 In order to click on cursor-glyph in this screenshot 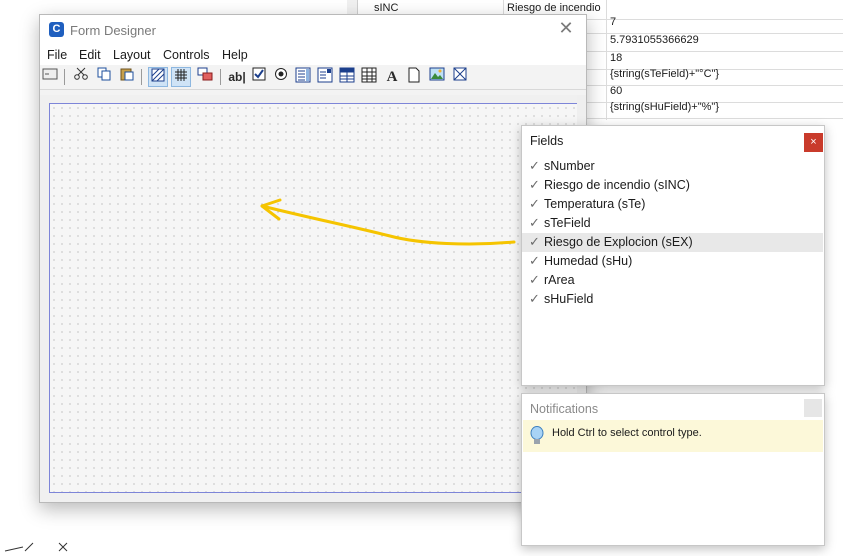, I will do `click(38, 548)`.